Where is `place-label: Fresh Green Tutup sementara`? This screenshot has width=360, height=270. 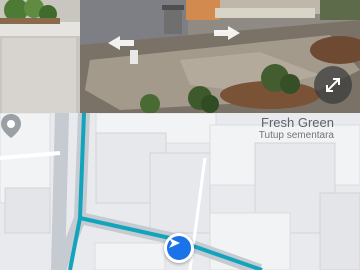 place-label: Fresh Green Tutup sementara is located at coordinates (296, 128).